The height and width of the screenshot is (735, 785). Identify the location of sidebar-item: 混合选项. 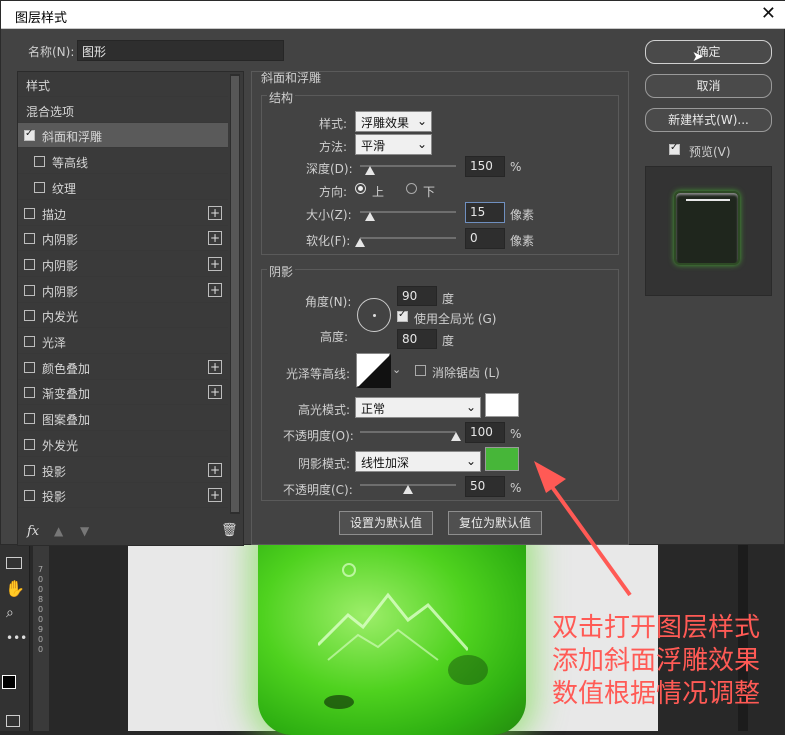
(123, 110).